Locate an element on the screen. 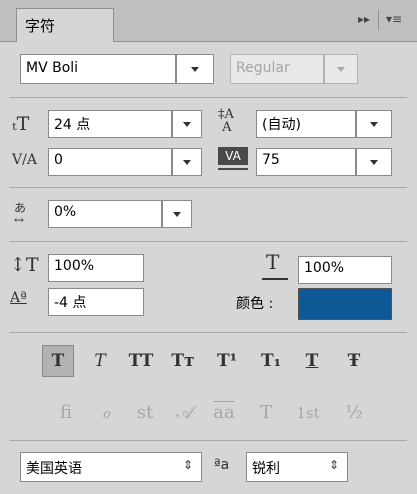 The image size is (417, 494). superscript-button: T¹ is located at coordinates (227, 361).